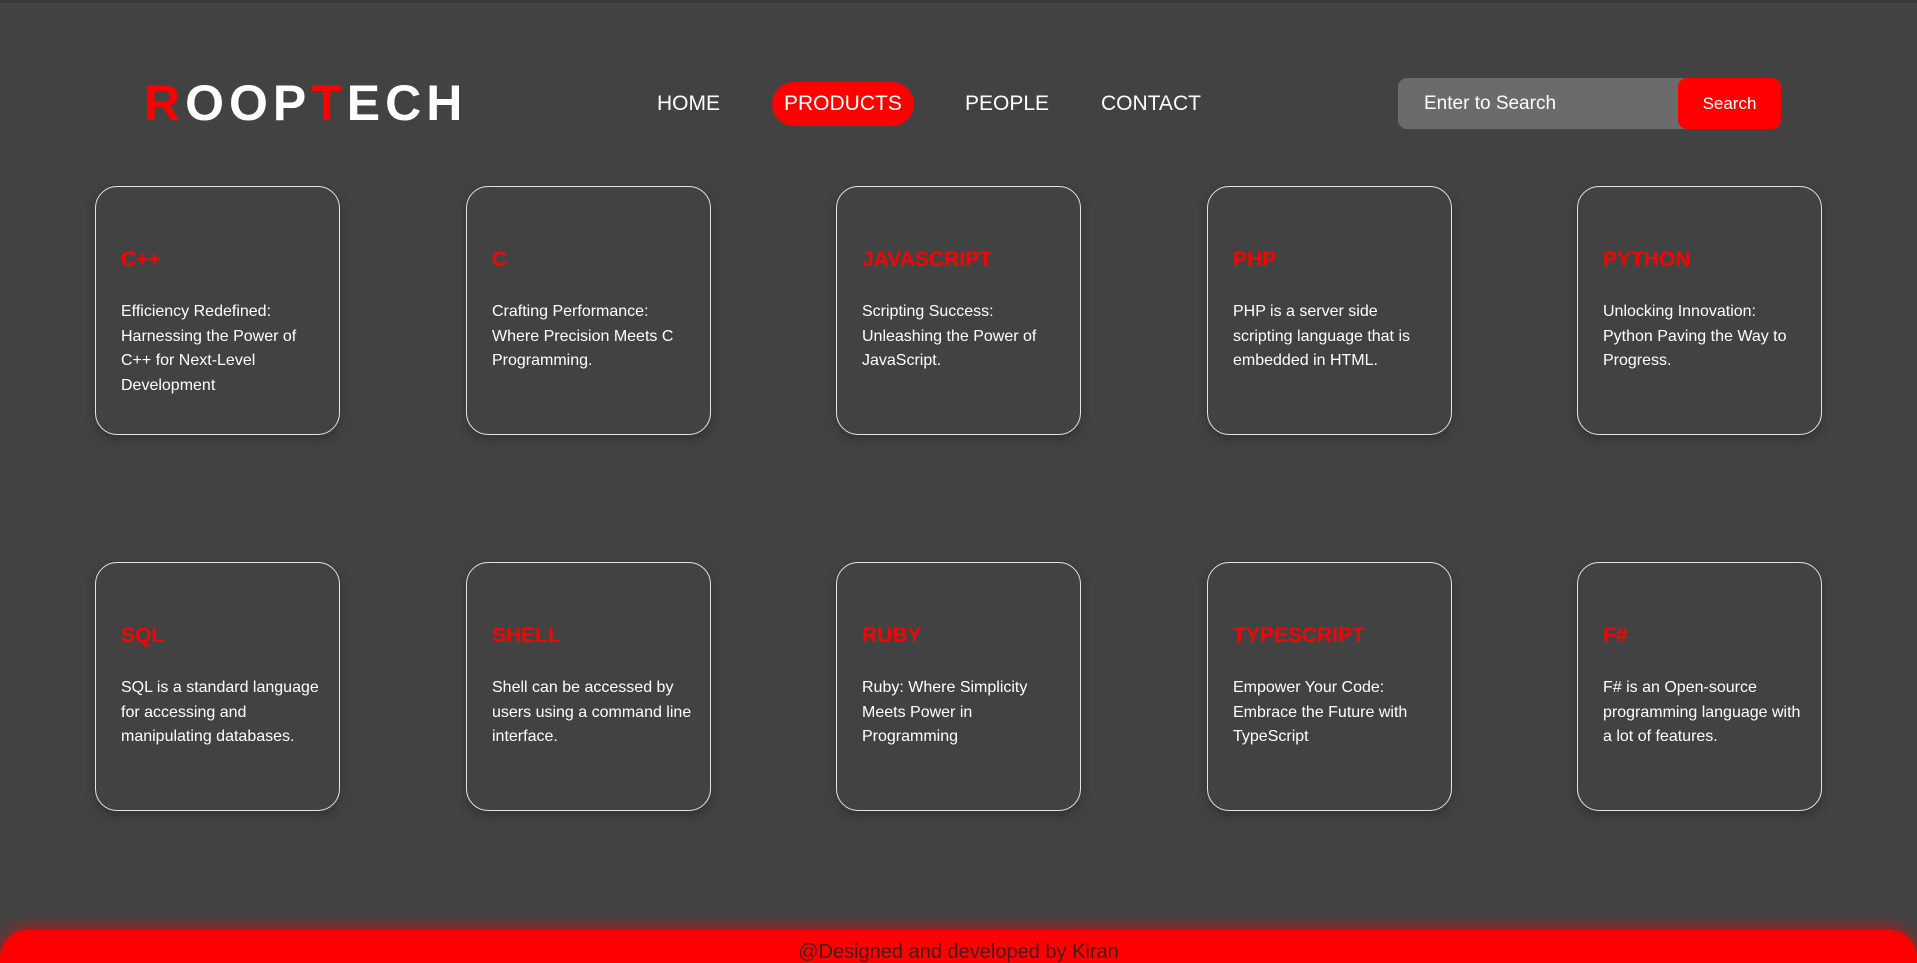  What do you see at coordinates (688, 104) in the screenshot?
I see `nav-item-home: HOME` at bounding box center [688, 104].